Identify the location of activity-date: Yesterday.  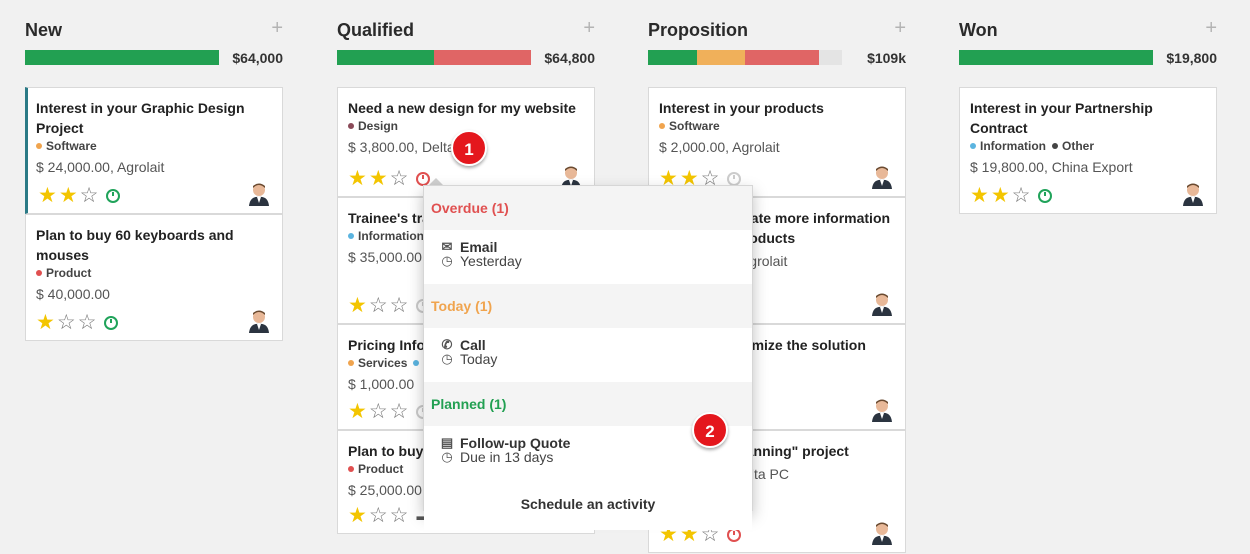
(491, 261).